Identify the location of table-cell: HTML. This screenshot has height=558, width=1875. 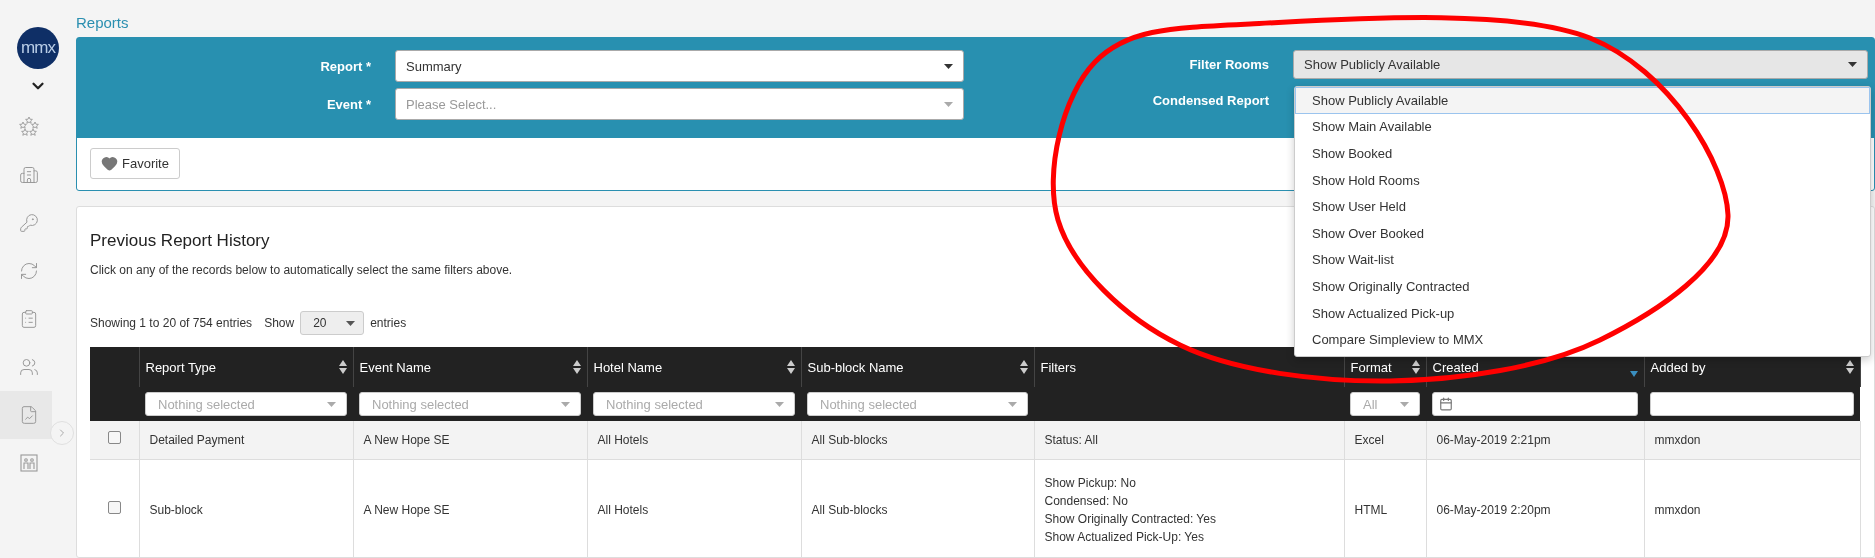
(1385, 508).